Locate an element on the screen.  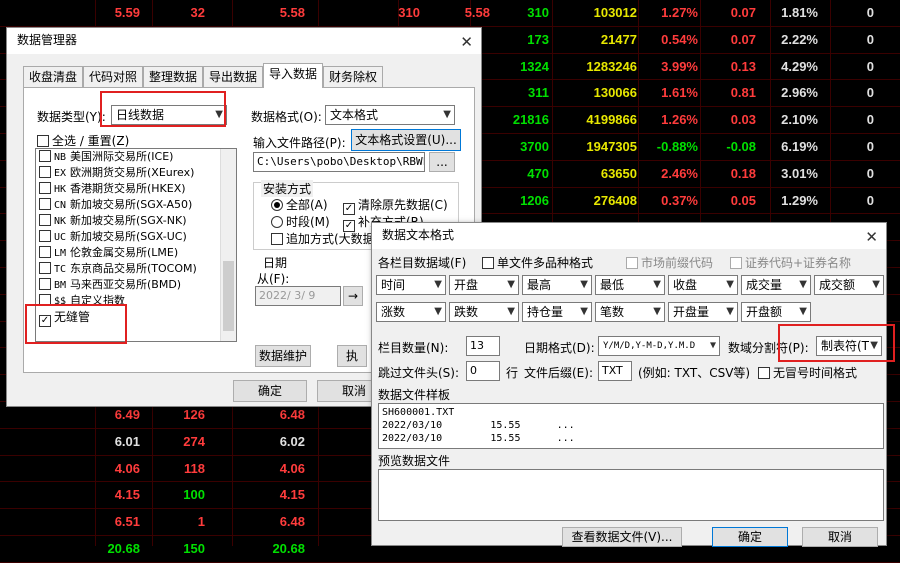
tab-4: 导入数据 is located at coordinates (293, 75).